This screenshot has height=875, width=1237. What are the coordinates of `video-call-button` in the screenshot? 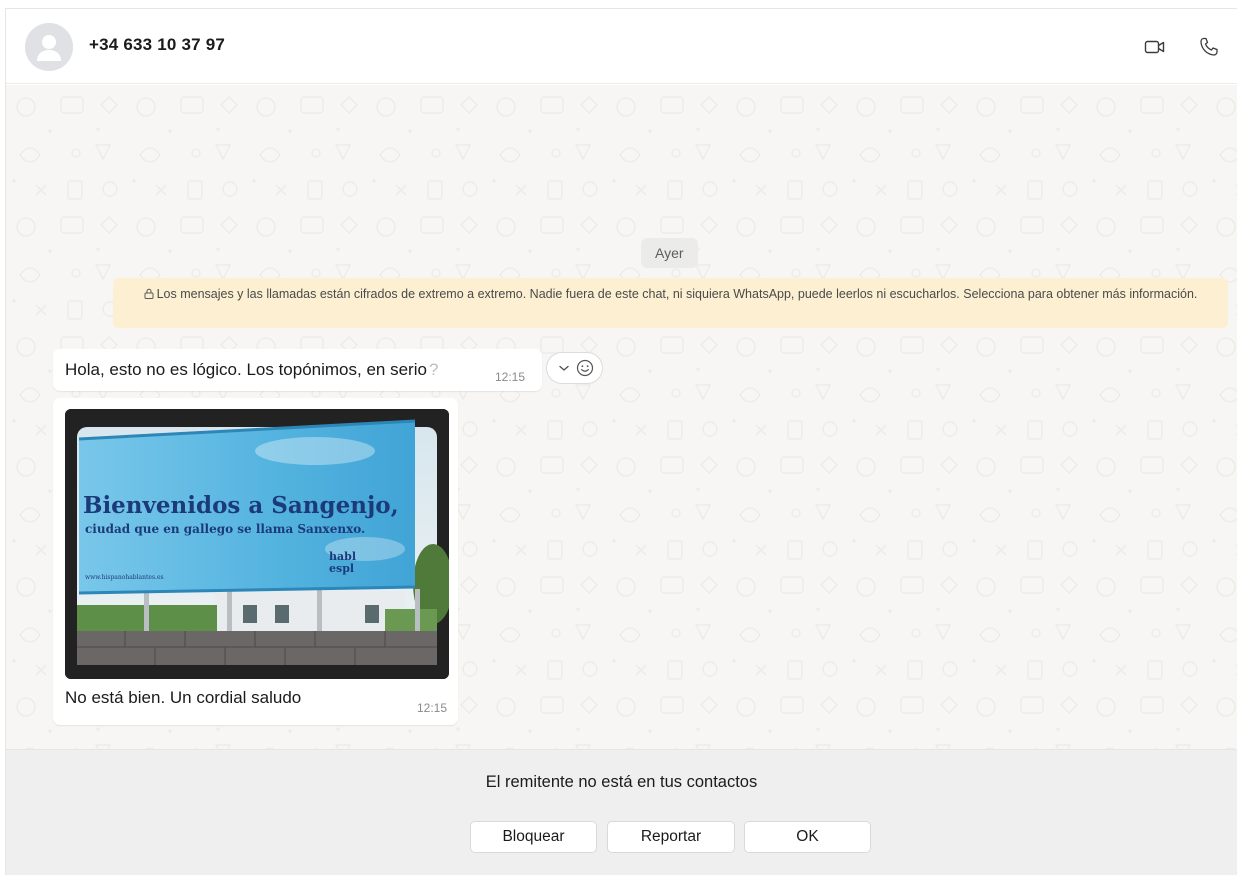 It's located at (1155, 47).